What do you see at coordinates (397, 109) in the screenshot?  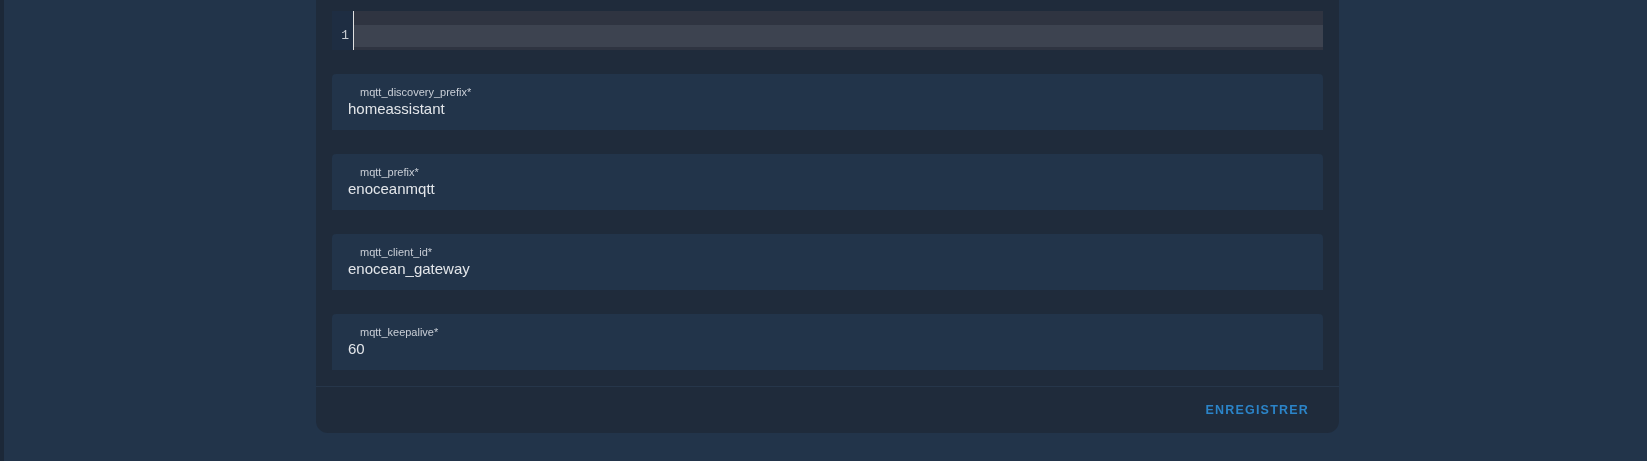 I see `field-value: homeassistant` at bounding box center [397, 109].